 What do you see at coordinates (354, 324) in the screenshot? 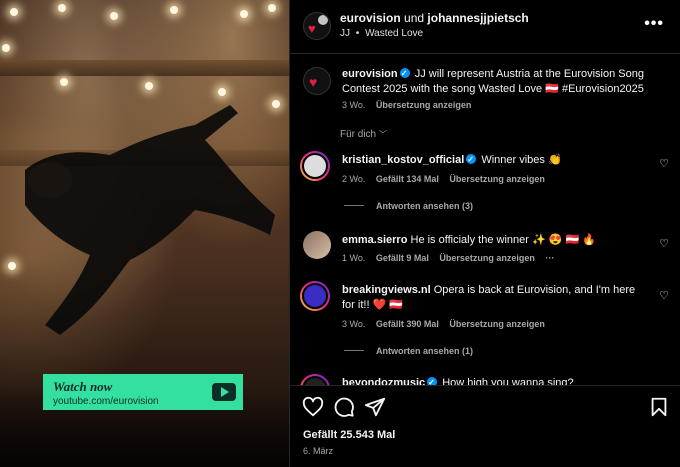
I see `comment-age: 3 Wo.` at bounding box center [354, 324].